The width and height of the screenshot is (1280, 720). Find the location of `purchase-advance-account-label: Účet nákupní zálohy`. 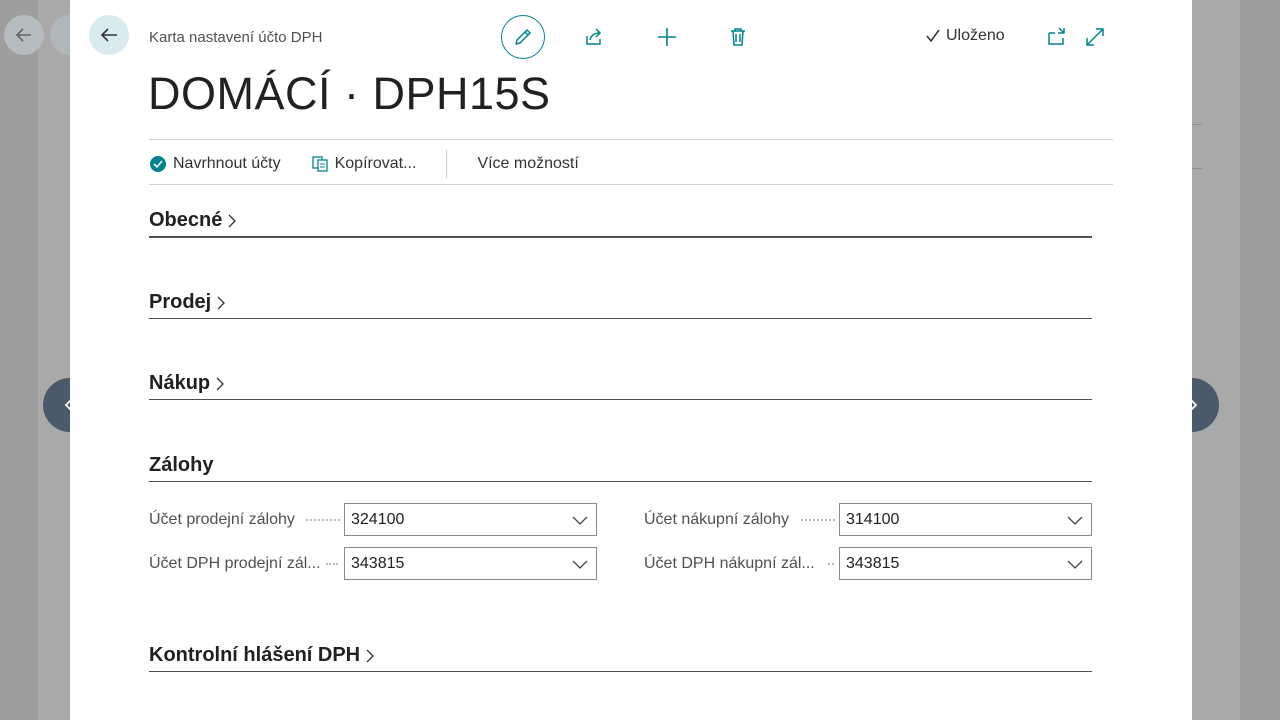

purchase-advance-account-label: Účet nákupní zálohy is located at coordinates (716, 519).